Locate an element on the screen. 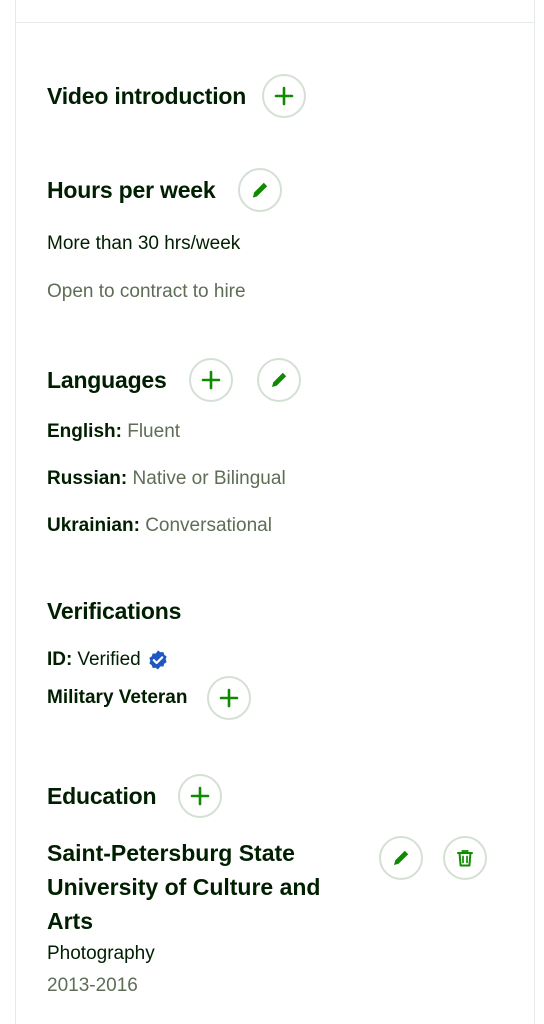  video-introduction-title: Video introduction is located at coordinates (147, 95).